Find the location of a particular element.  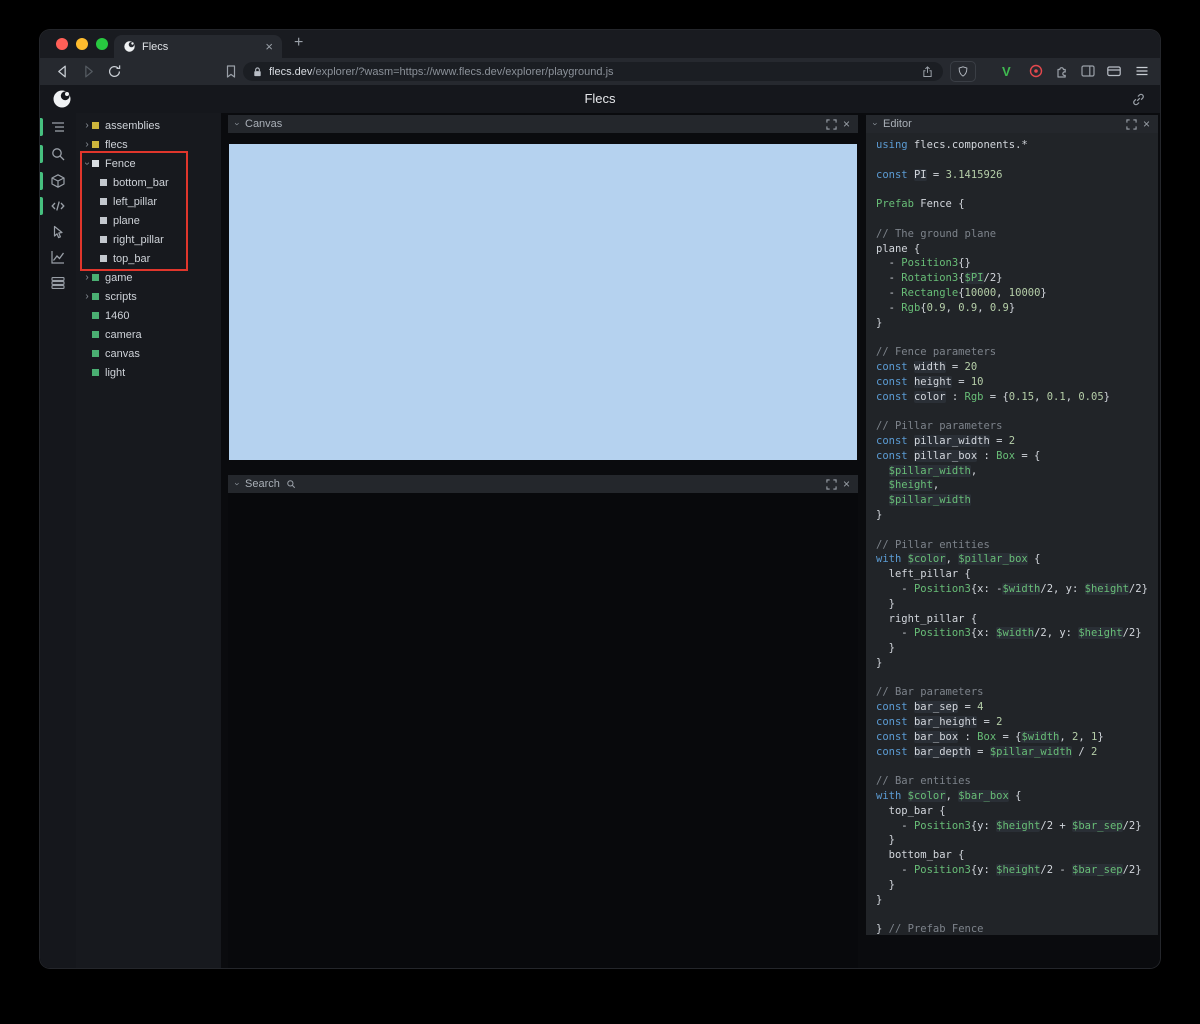

tree-item-Fence: › Fence is located at coordinates (148, 163).